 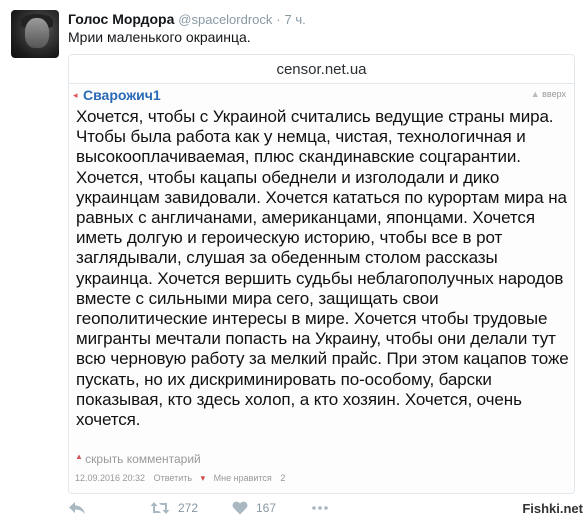 What do you see at coordinates (321, 83) in the screenshot?
I see `card-divider` at bounding box center [321, 83].